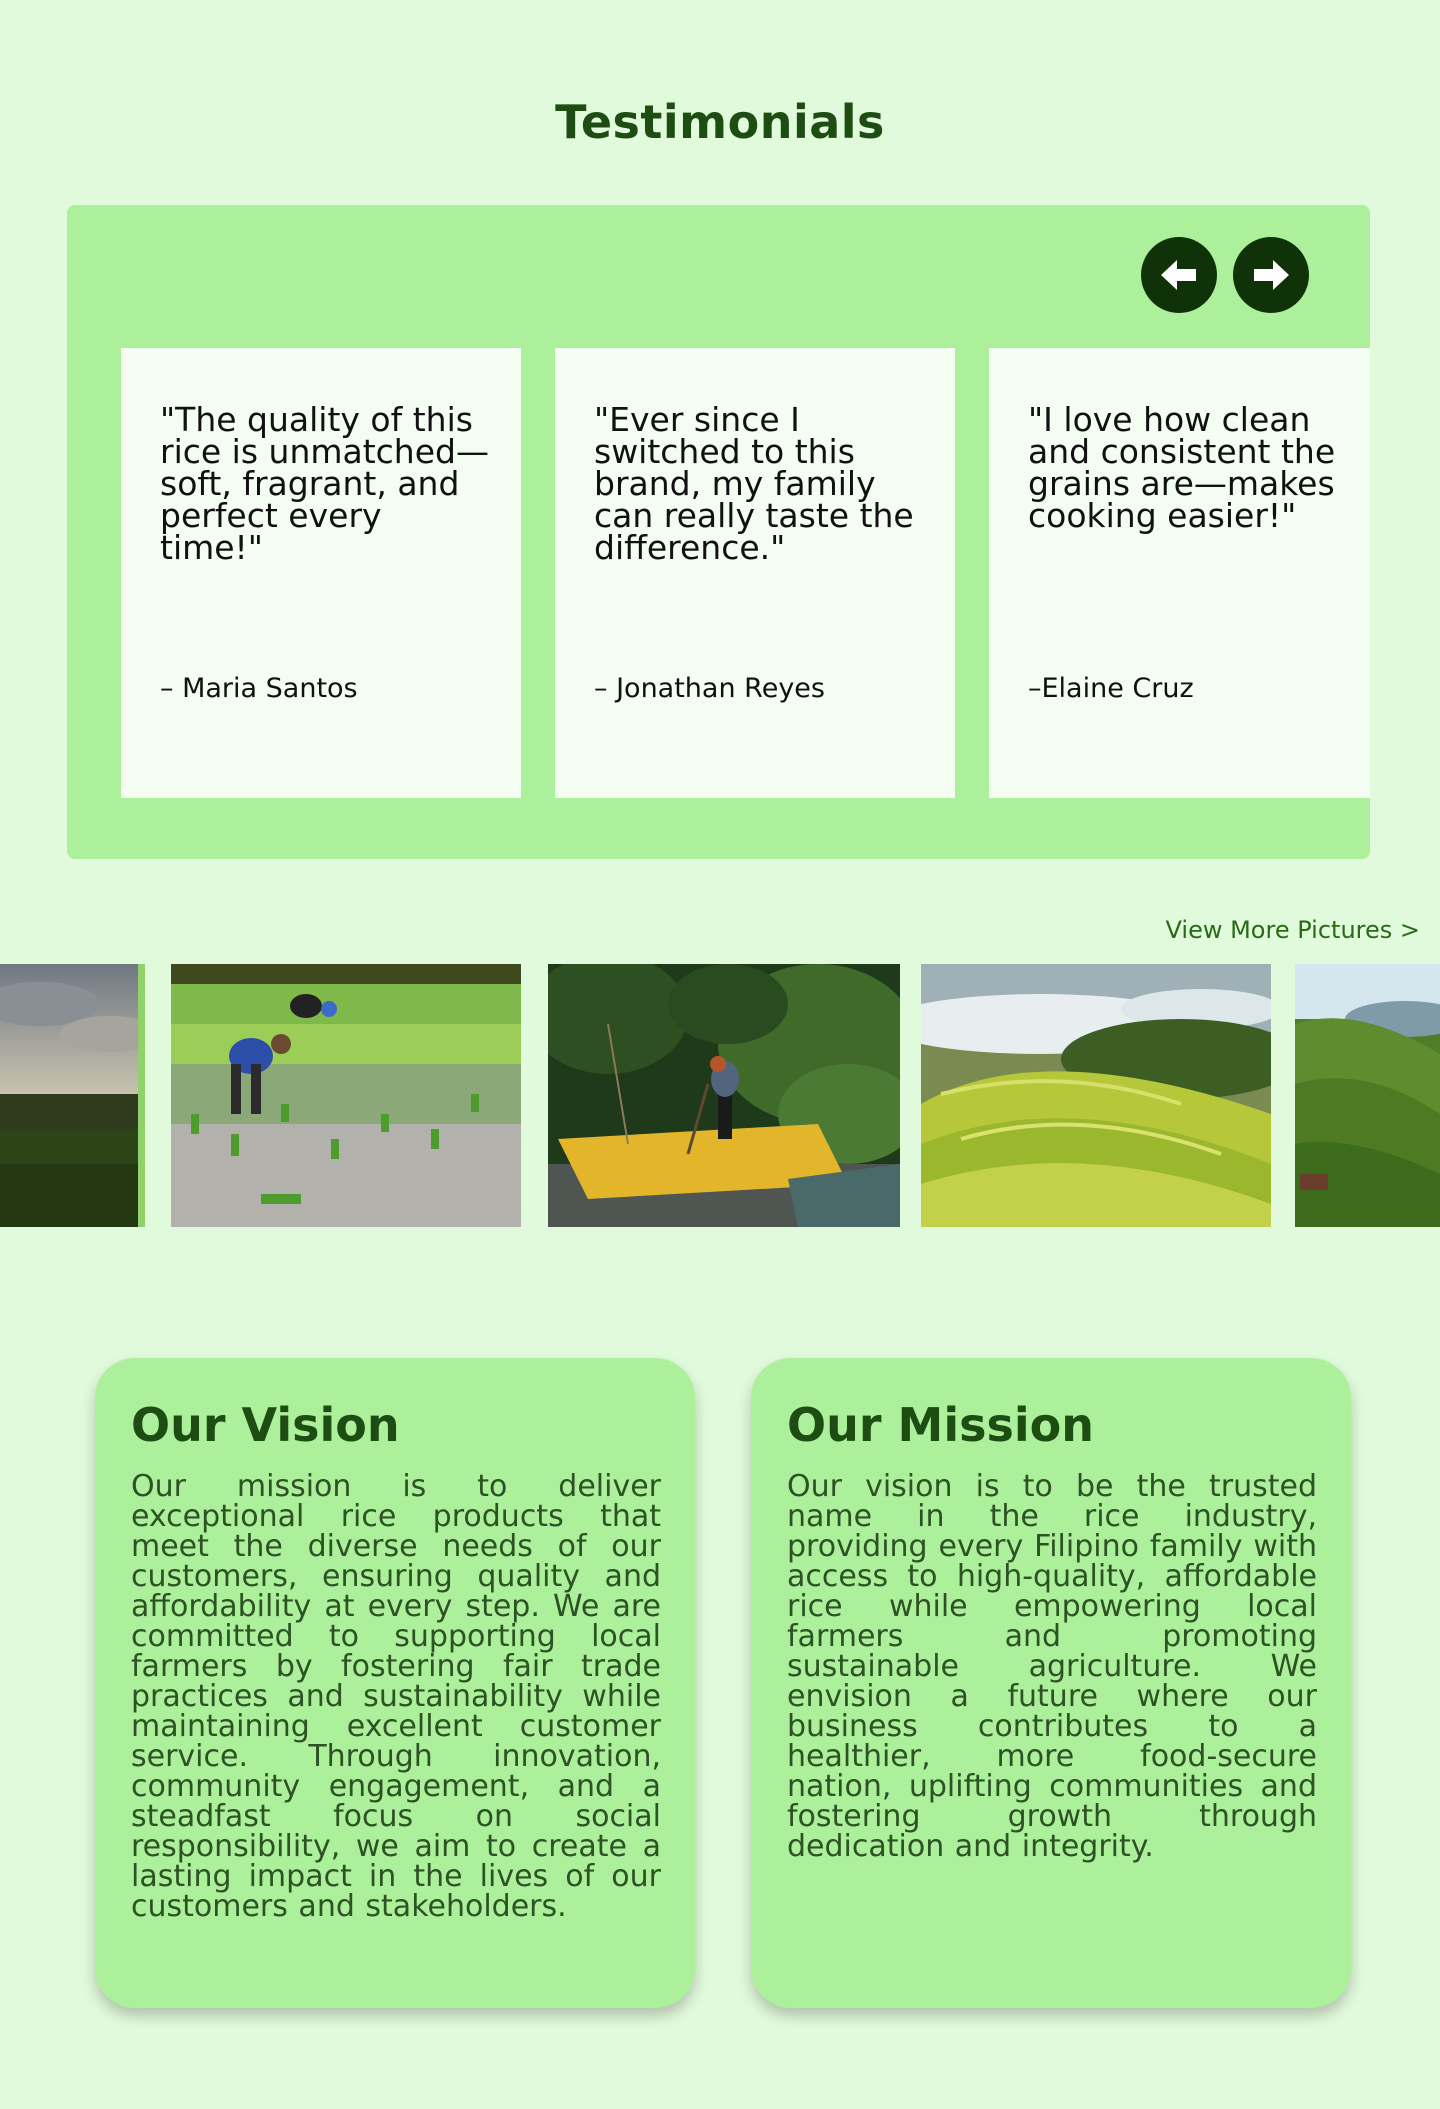 This screenshot has height=2109, width=1440. I want to click on gallery-photo-drying, so click(724, 1095).